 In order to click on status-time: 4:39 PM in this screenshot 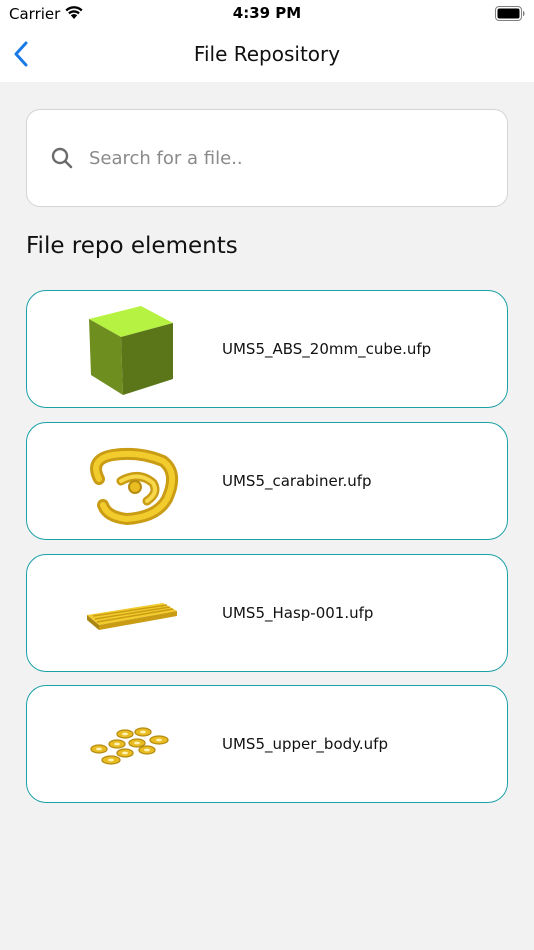, I will do `click(267, 13)`.